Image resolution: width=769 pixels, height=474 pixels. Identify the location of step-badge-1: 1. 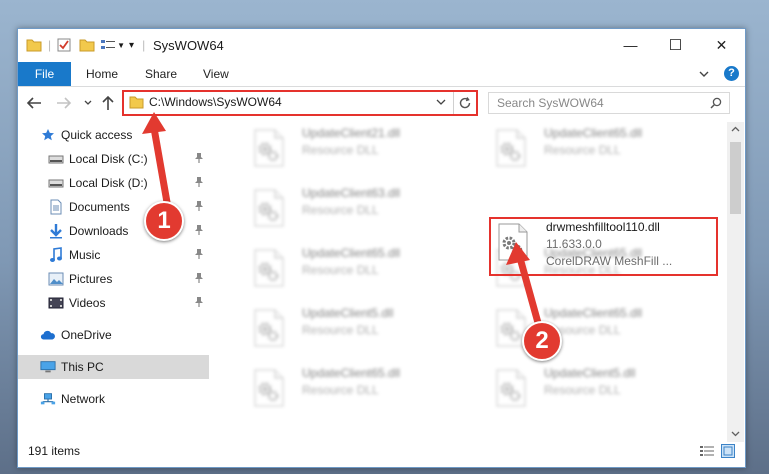
(164, 221).